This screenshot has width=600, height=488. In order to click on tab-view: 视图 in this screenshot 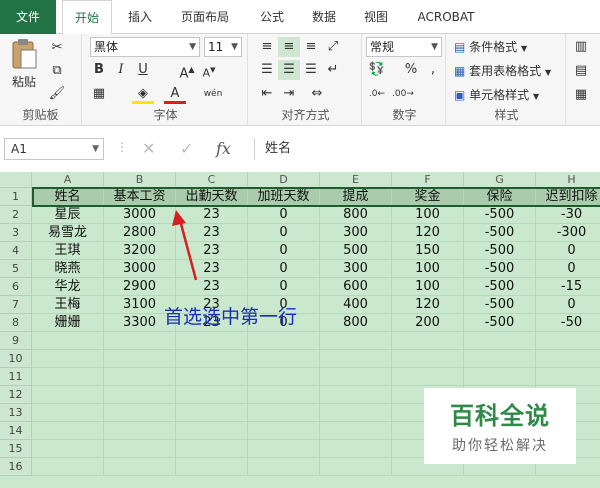, I will do `click(376, 17)`.